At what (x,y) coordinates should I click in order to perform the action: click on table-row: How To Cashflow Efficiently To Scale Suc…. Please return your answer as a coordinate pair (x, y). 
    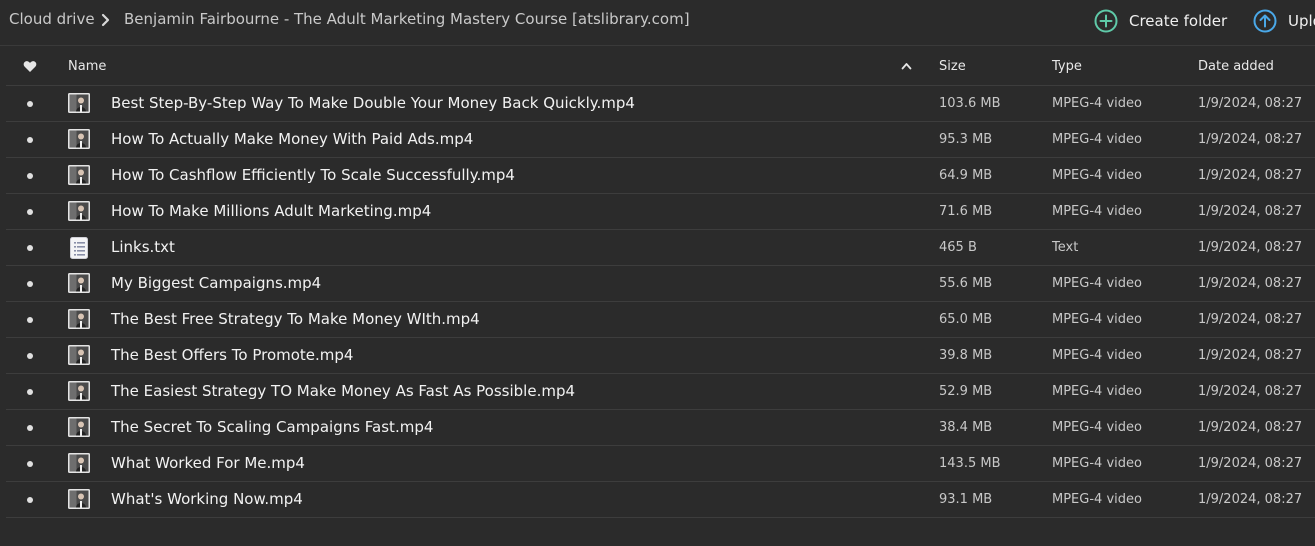
    Looking at the image, I should click on (660, 176).